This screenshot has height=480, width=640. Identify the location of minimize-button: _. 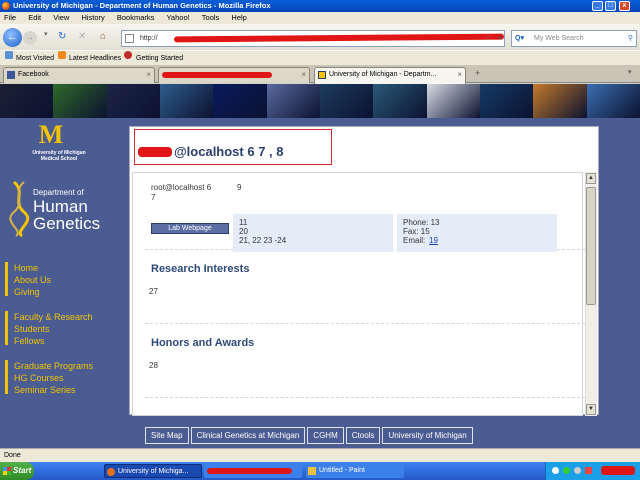
(597, 6).